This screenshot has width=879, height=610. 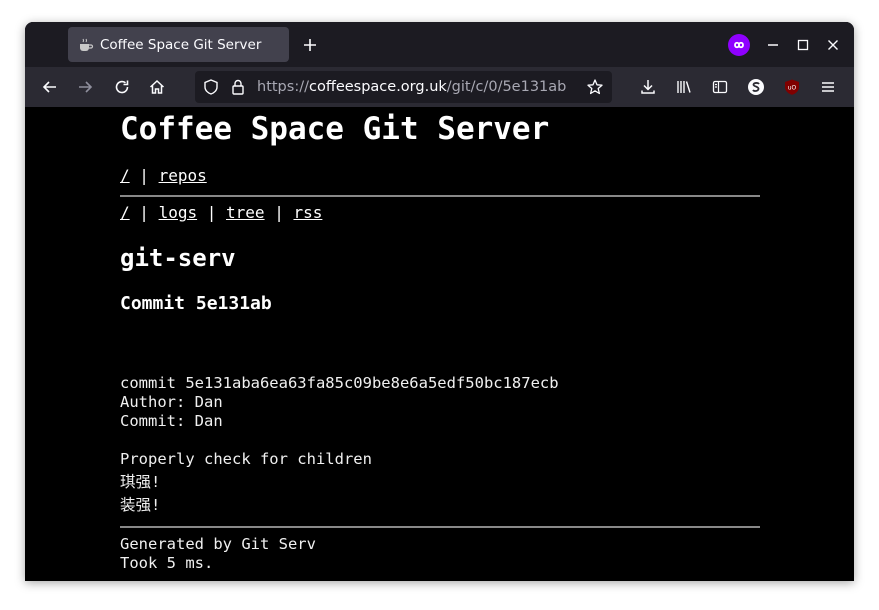 I want to click on close-window-button, so click(x=833, y=45).